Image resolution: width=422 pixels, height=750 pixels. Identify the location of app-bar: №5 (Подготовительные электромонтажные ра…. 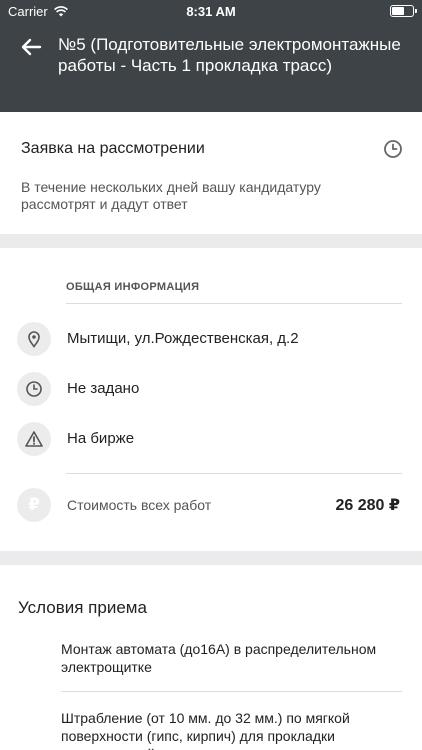
(211, 67).